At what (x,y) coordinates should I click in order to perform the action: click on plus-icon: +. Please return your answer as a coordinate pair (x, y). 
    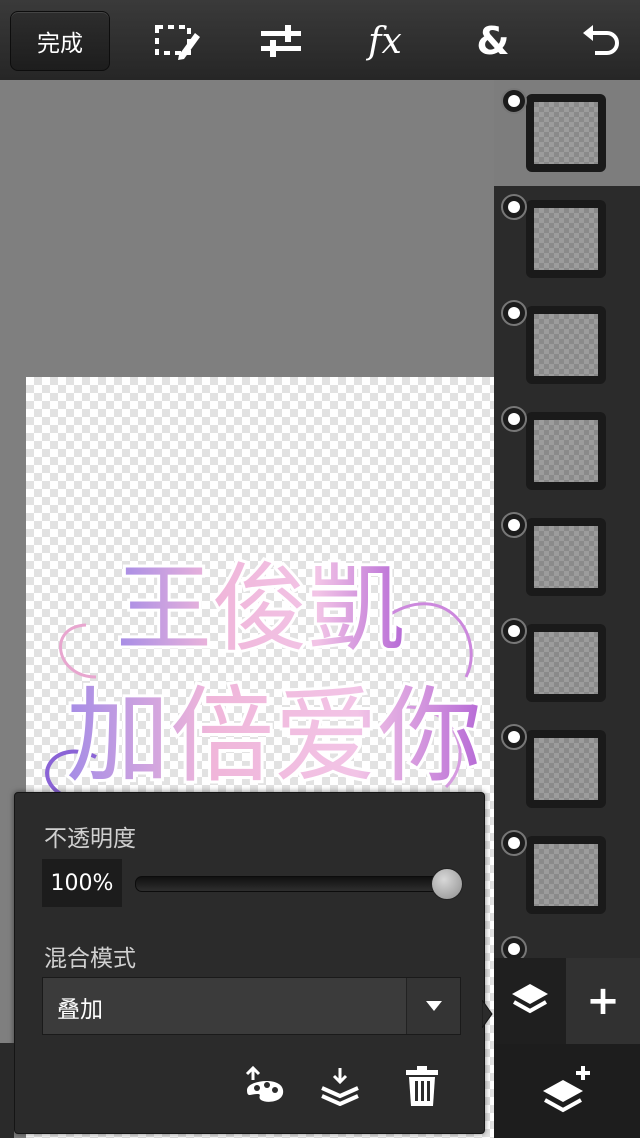
    Looking at the image, I should click on (603, 1001).